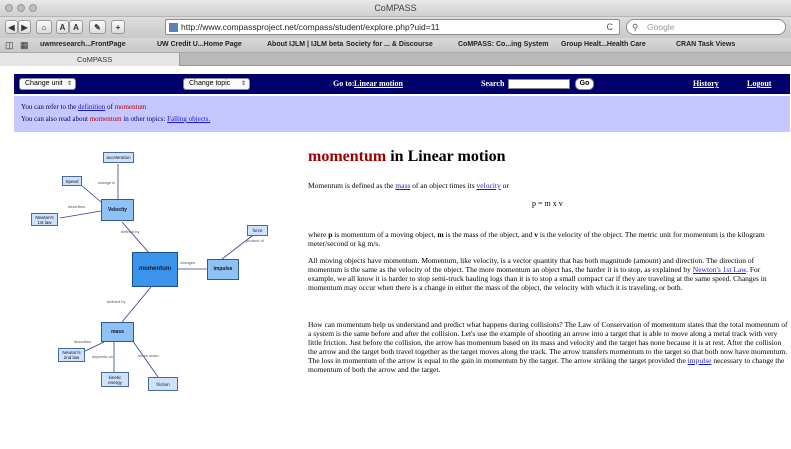 This screenshot has height=449, width=791. I want to click on paragraph-text: where, so click(317, 234).